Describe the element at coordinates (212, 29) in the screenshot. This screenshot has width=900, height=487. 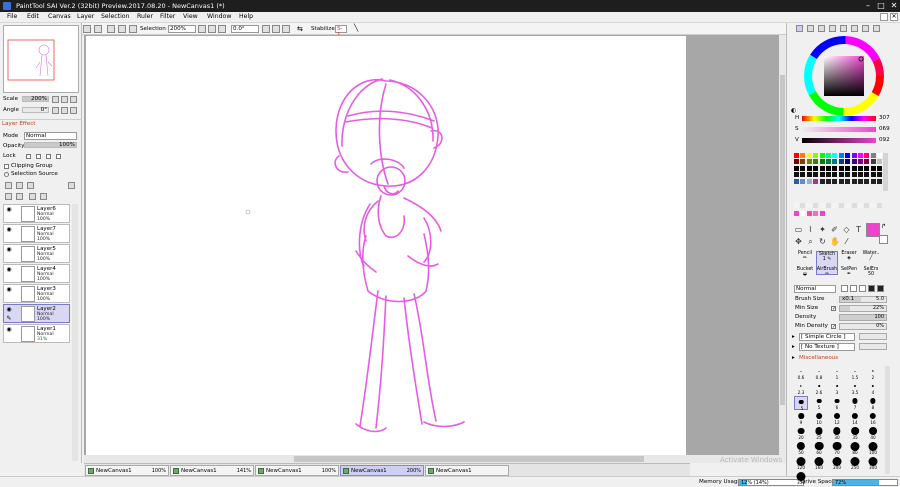
I see `zoom-in-icon` at that location.